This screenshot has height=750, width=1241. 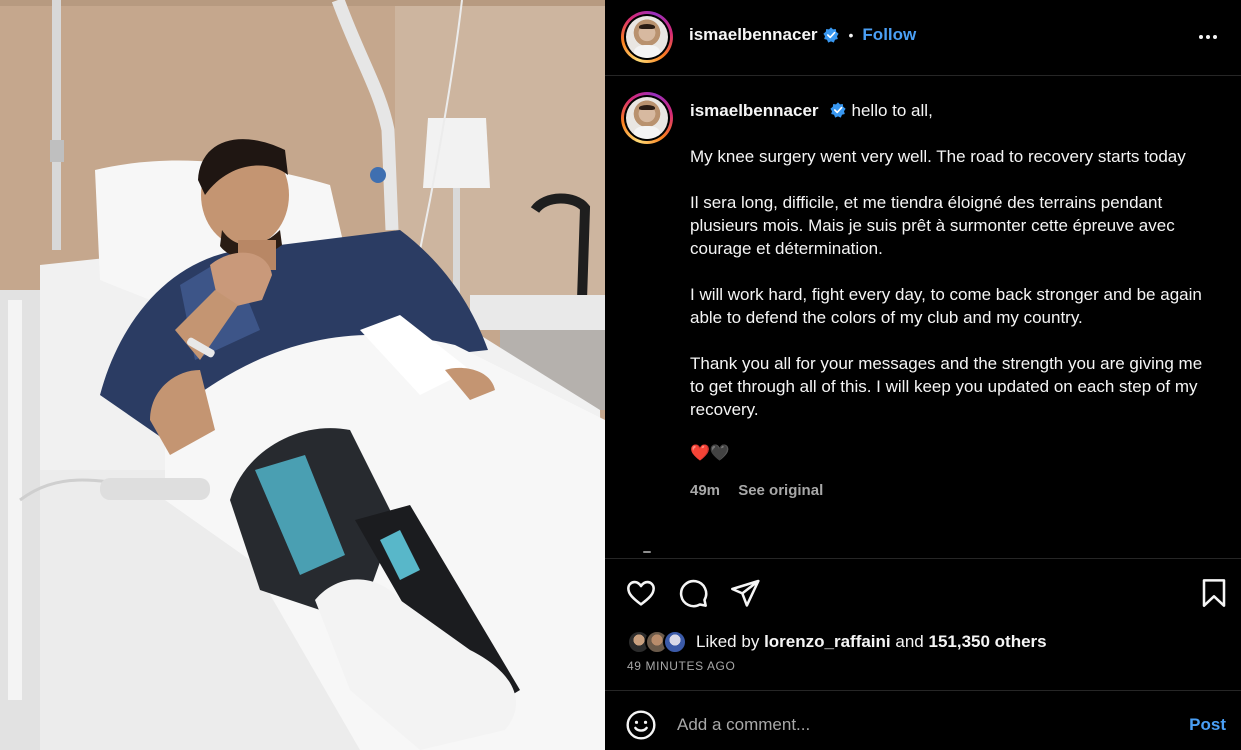 What do you see at coordinates (892, 110) in the screenshot?
I see `caption-greeting: hello to all,` at bounding box center [892, 110].